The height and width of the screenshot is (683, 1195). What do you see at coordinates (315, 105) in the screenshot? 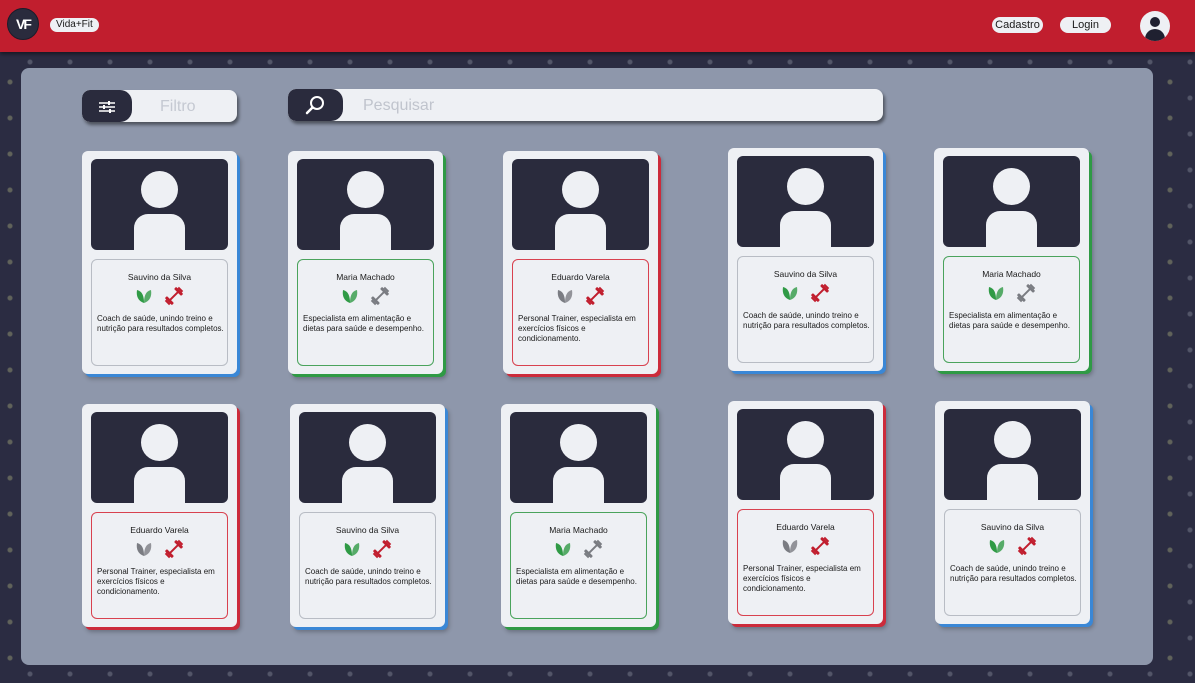
I see `search-icon` at bounding box center [315, 105].